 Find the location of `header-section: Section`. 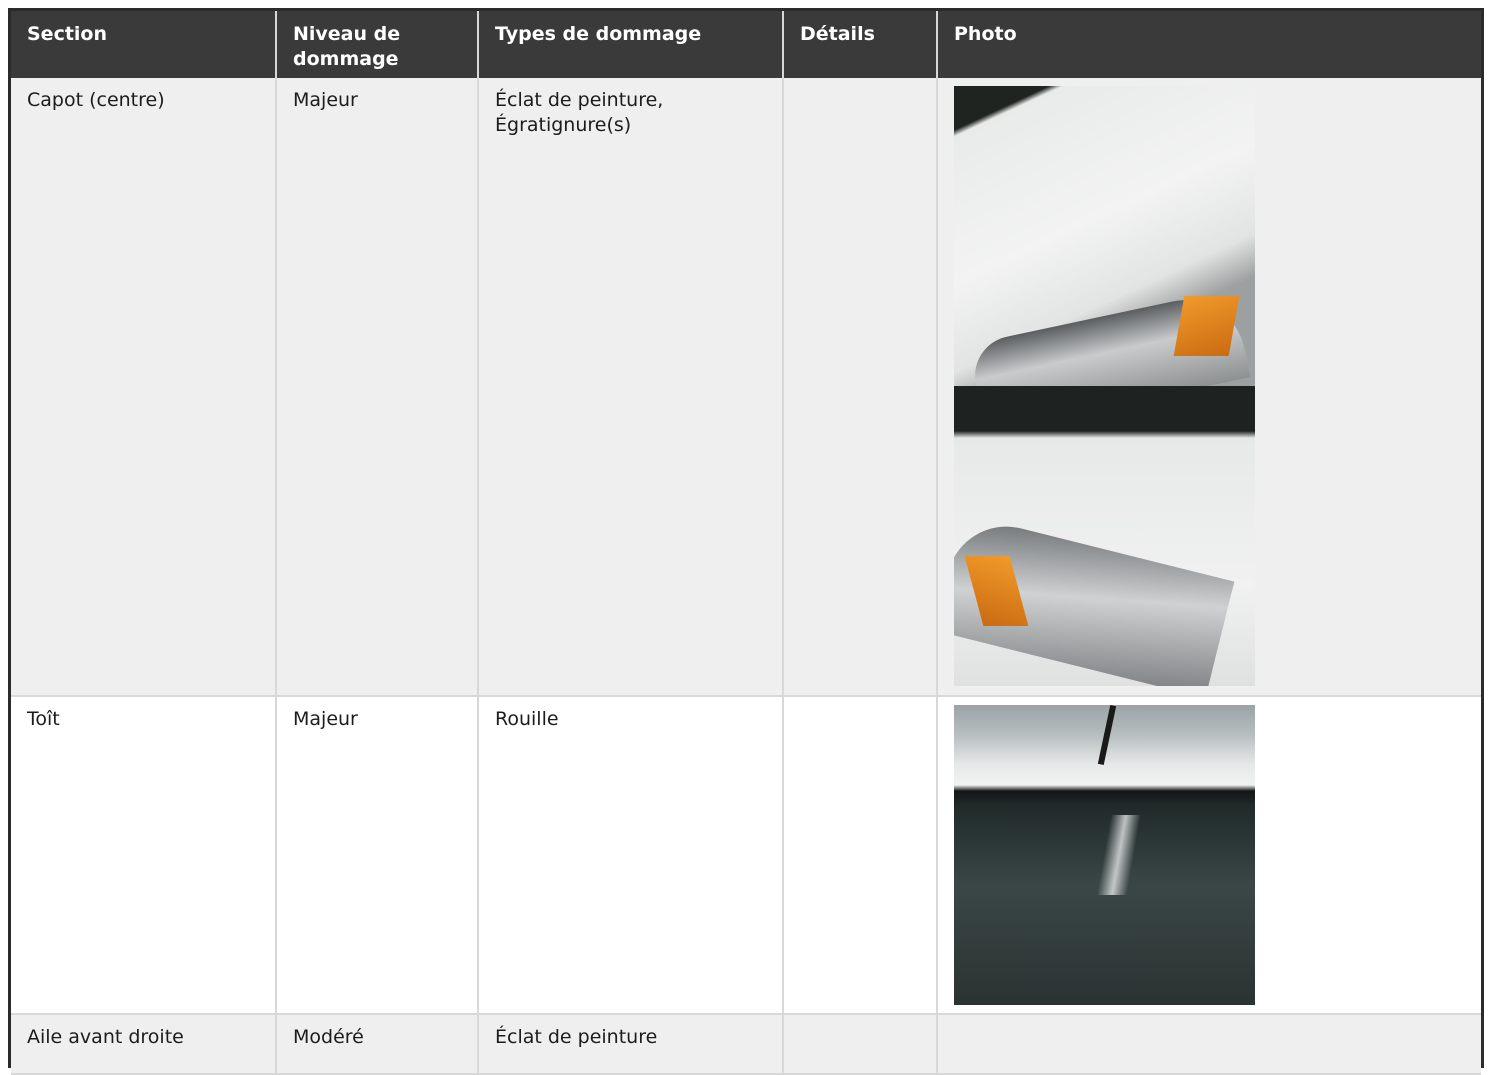

header-section: Section is located at coordinates (144, 44).